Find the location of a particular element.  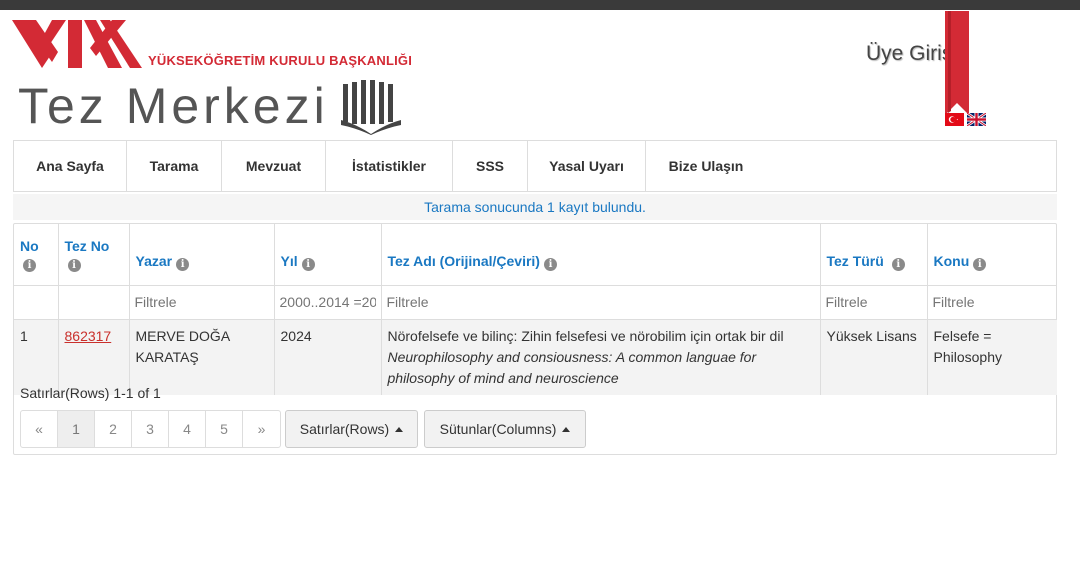

header-subject: Konu i is located at coordinates (992, 255).